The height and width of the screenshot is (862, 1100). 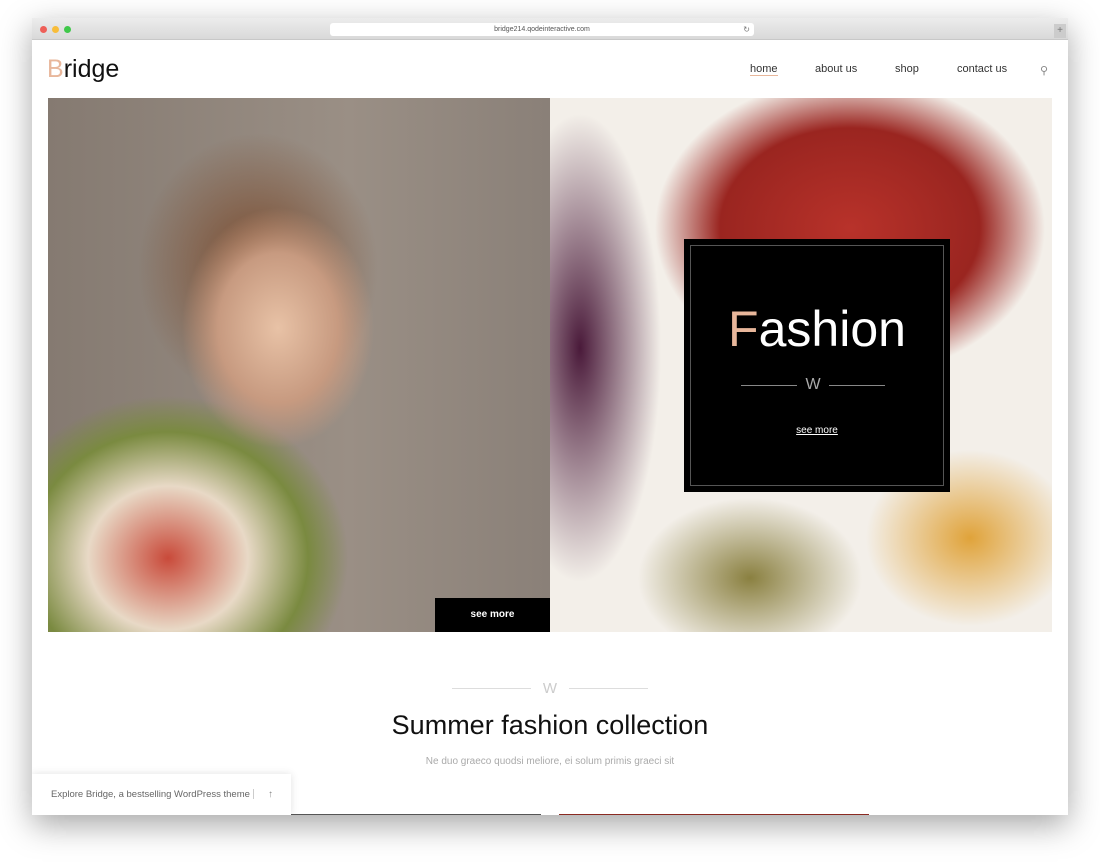 I want to click on maximize-window-button, so click(x=67, y=29).